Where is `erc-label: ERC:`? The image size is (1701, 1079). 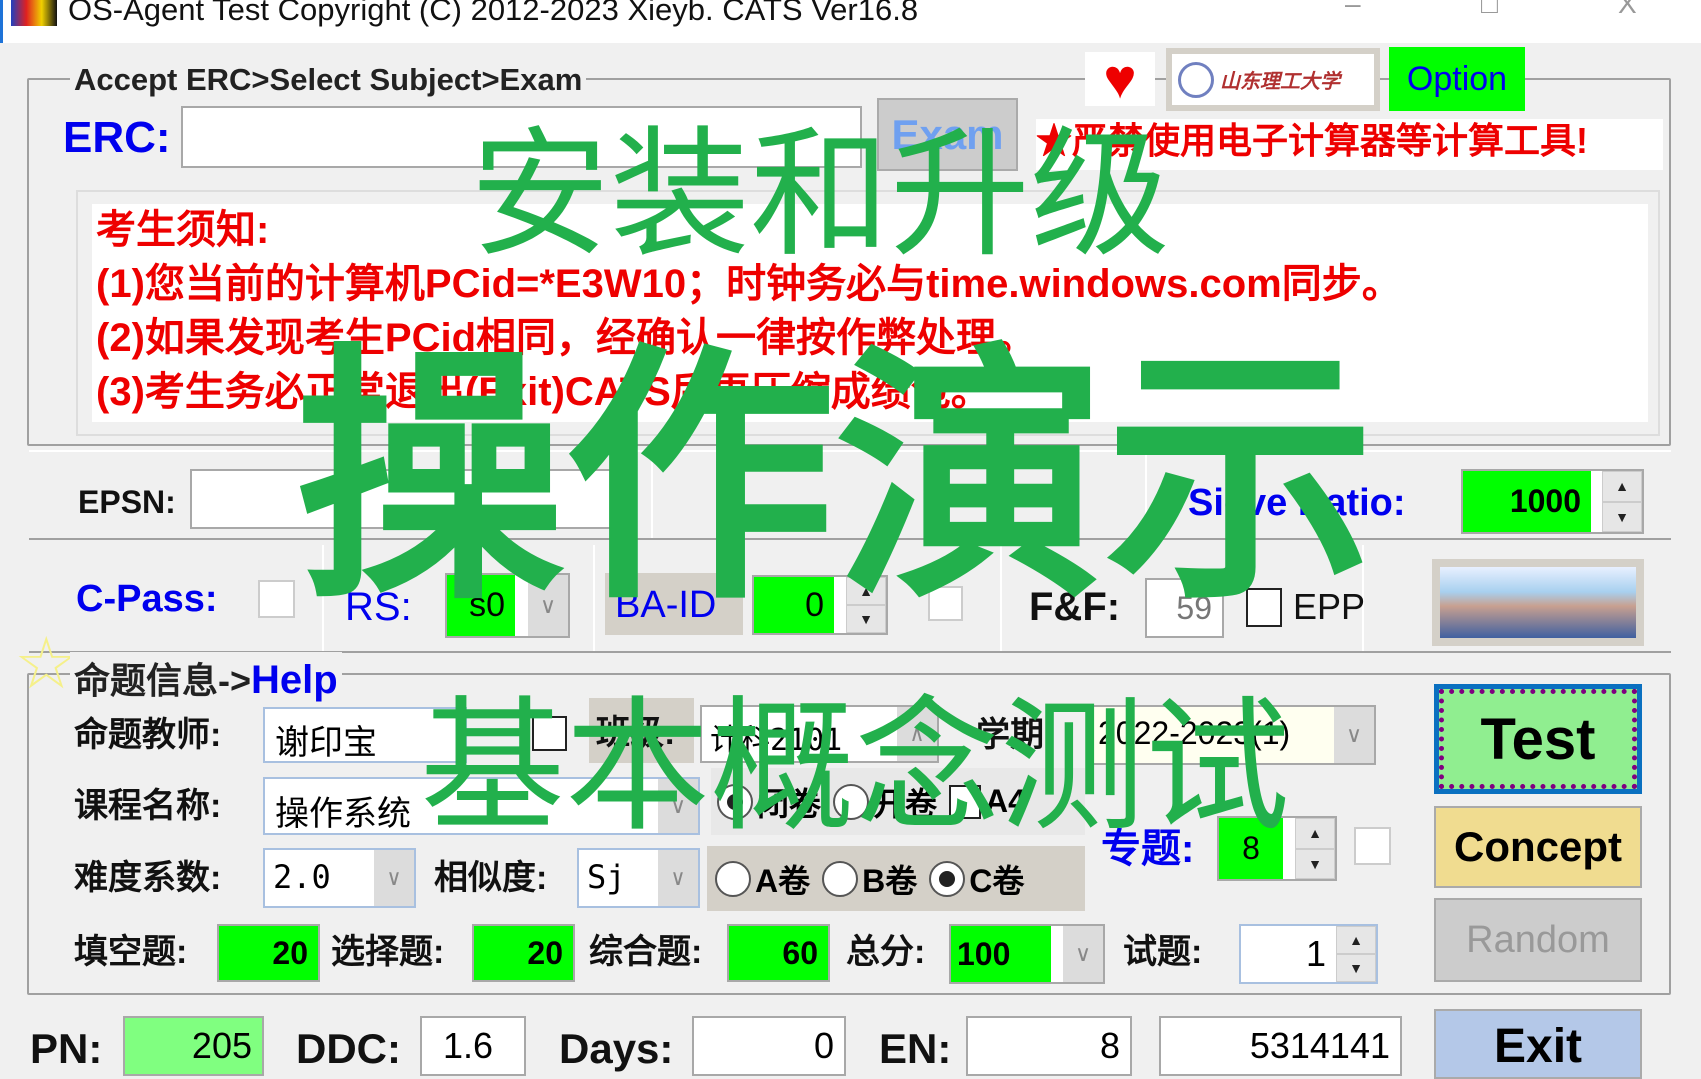 erc-label: ERC: is located at coordinates (117, 137).